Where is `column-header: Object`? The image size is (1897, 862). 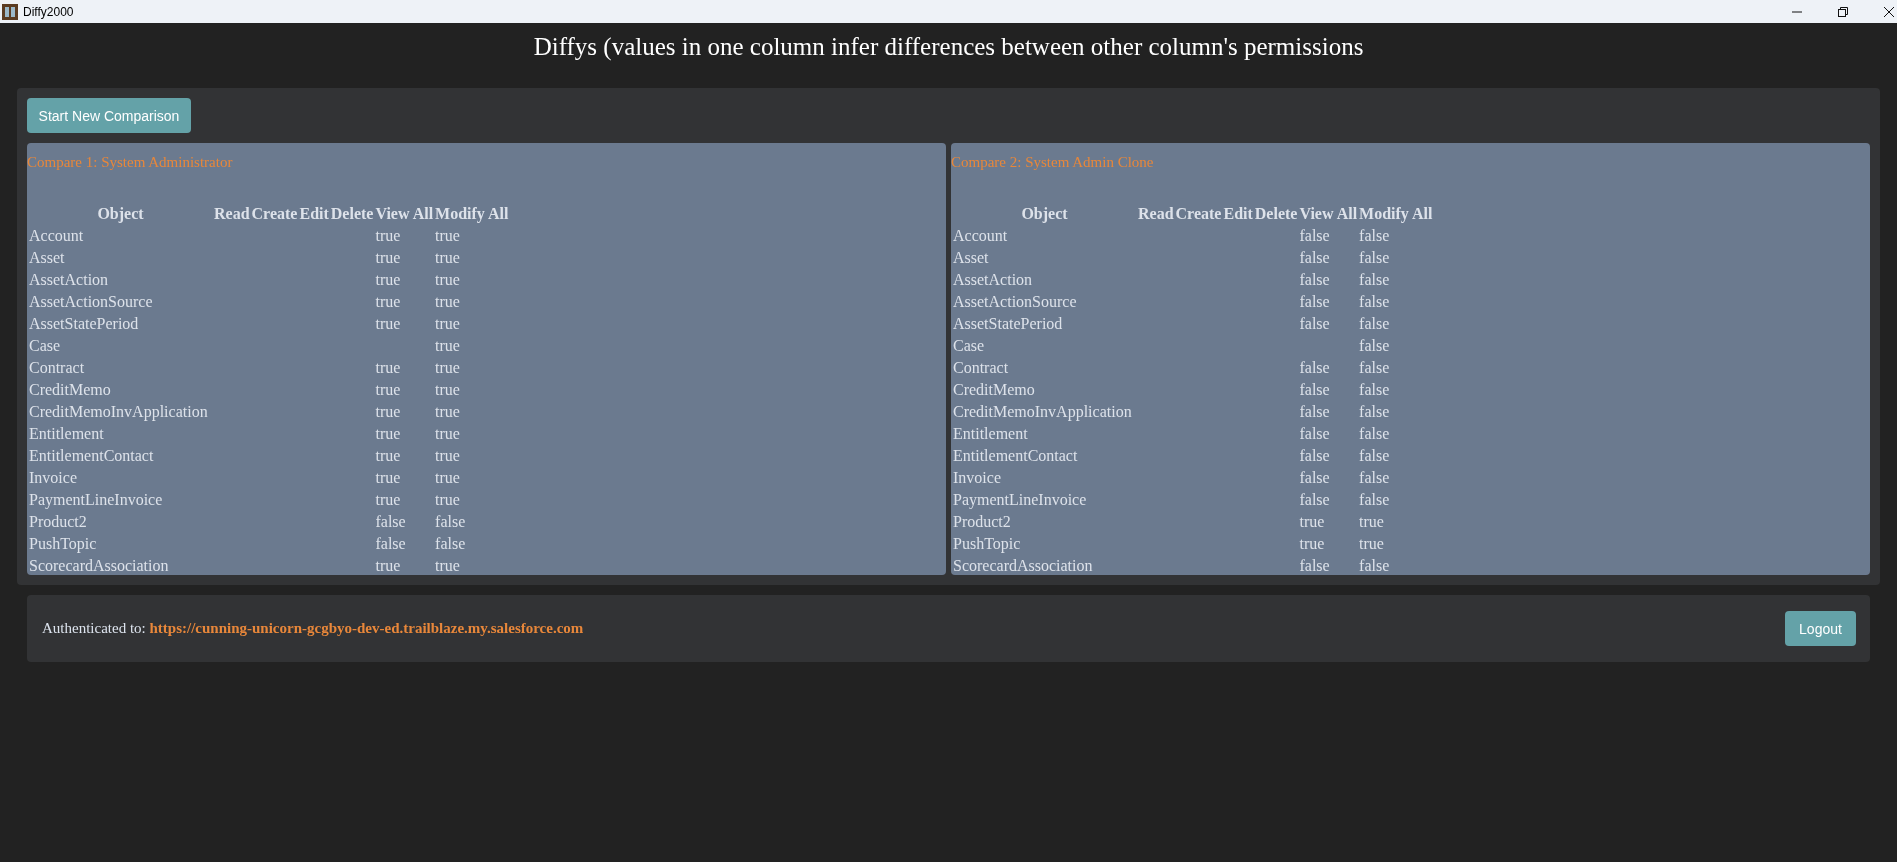
column-header: Object is located at coordinates (1044, 214).